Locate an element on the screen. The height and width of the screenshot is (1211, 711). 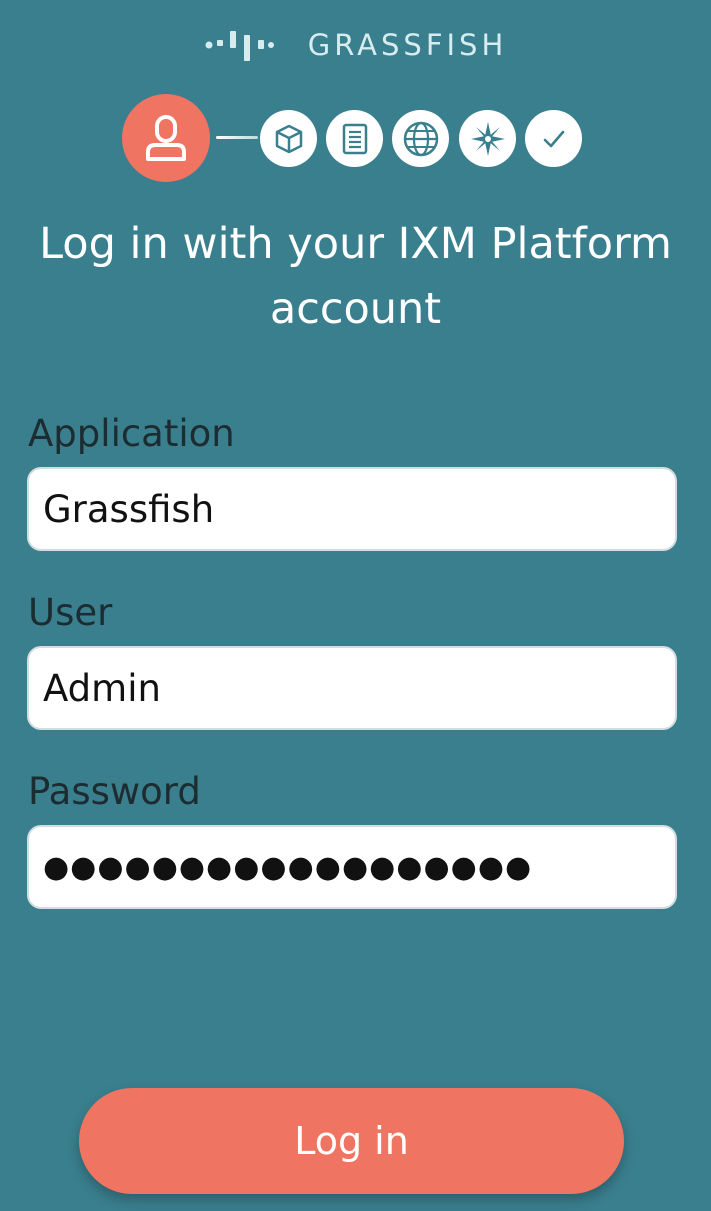
step-user is located at coordinates (166, 138).